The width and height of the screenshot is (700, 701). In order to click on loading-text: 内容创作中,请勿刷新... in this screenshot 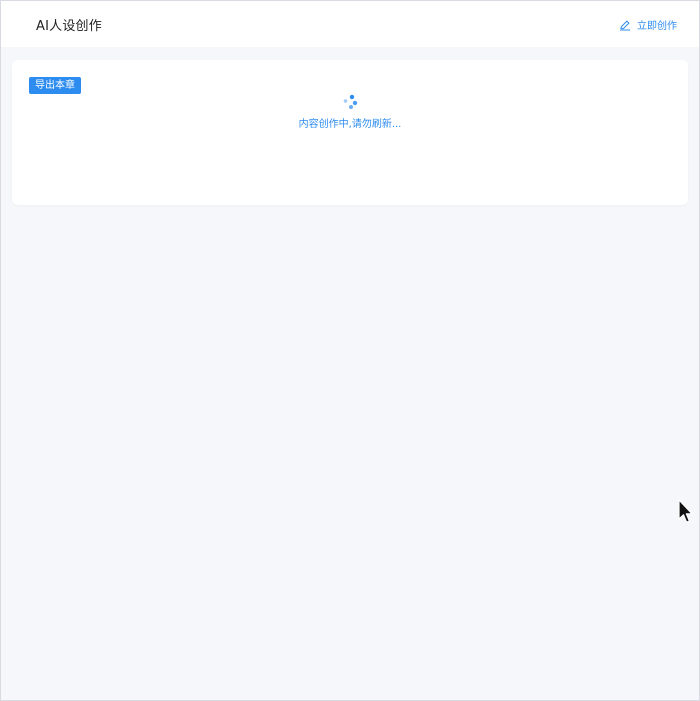, I will do `click(350, 124)`.